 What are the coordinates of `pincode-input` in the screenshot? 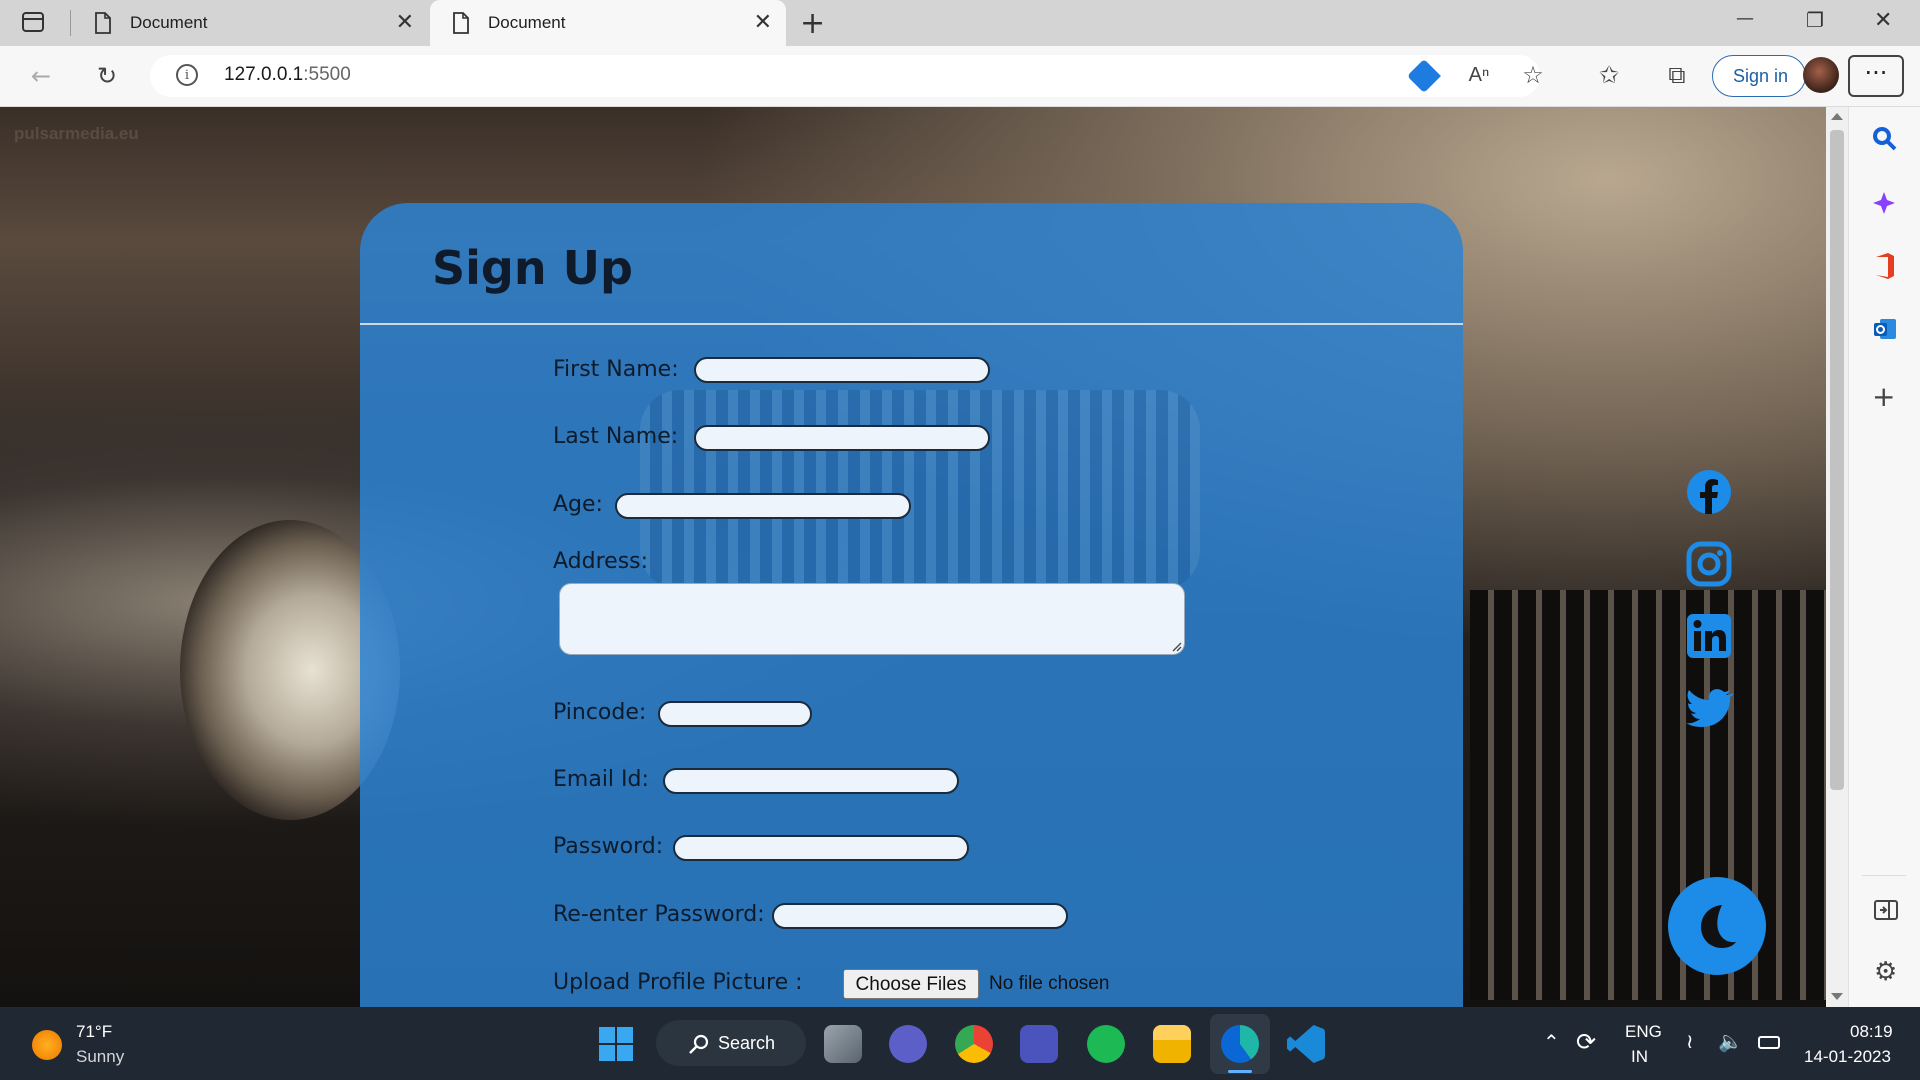 It's located at (735, 714).